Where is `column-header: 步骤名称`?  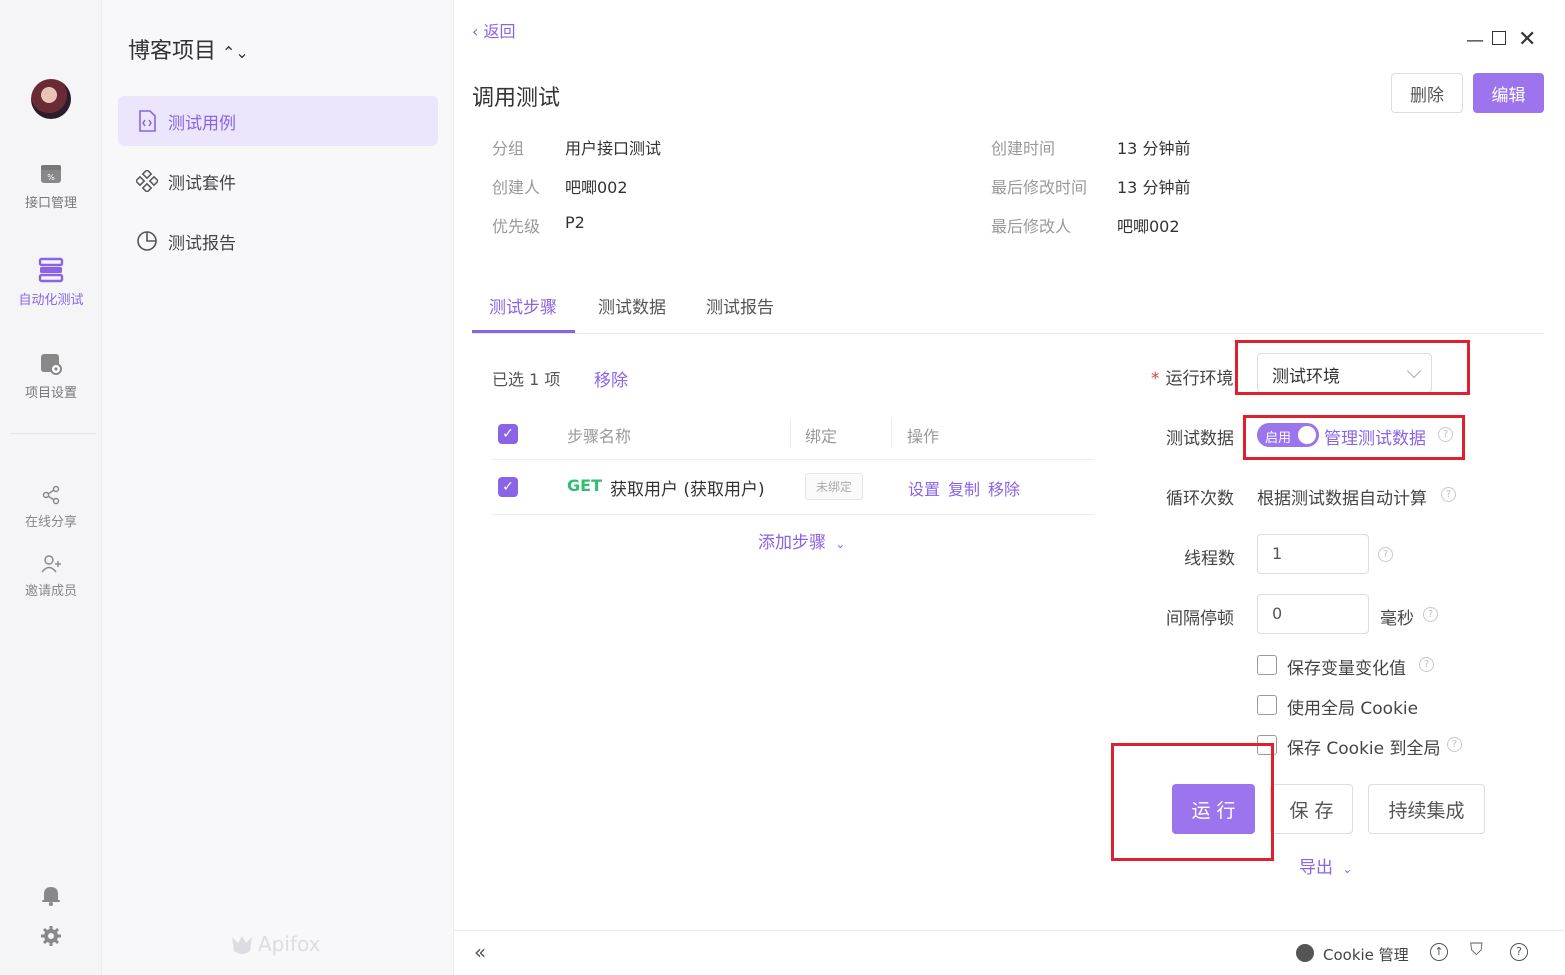
column-header: 步骤名称 is located at coordinates (599, 436).